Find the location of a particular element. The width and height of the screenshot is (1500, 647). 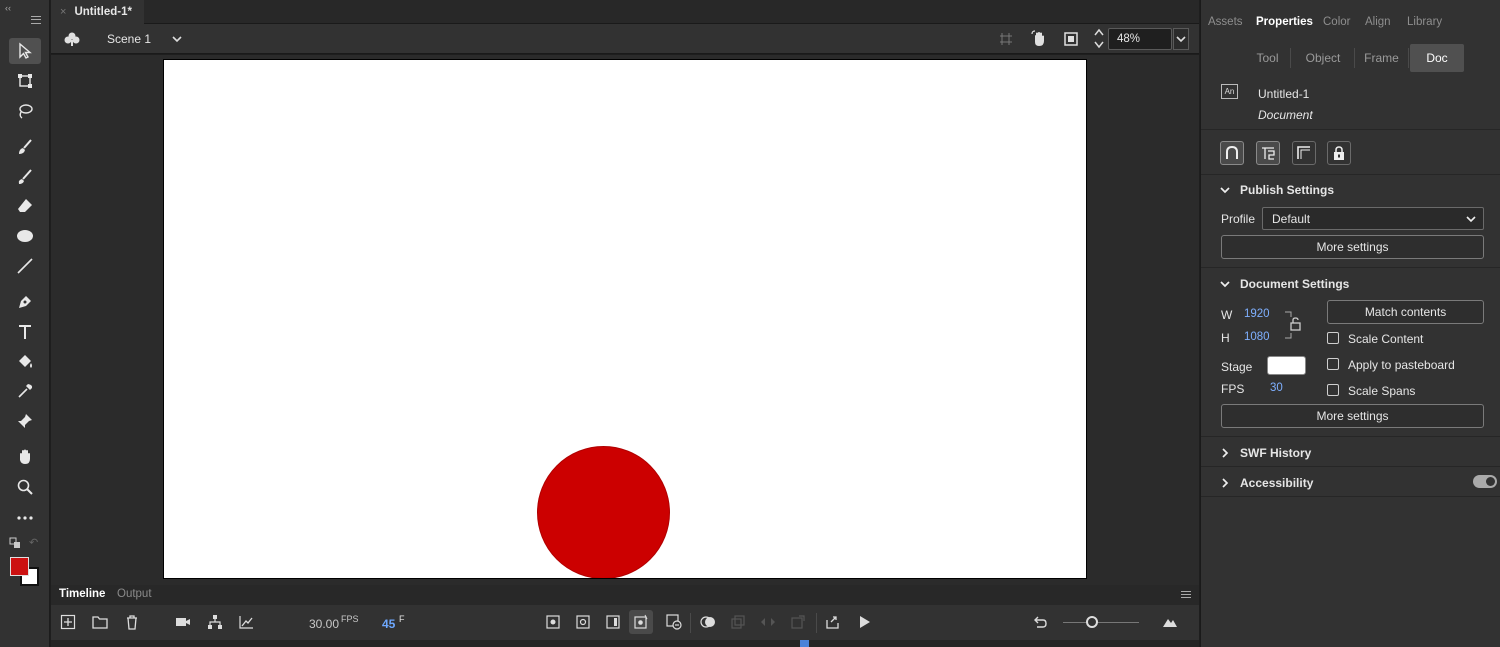

snap-to-guides-icon is located at coordinates (1304, 153).